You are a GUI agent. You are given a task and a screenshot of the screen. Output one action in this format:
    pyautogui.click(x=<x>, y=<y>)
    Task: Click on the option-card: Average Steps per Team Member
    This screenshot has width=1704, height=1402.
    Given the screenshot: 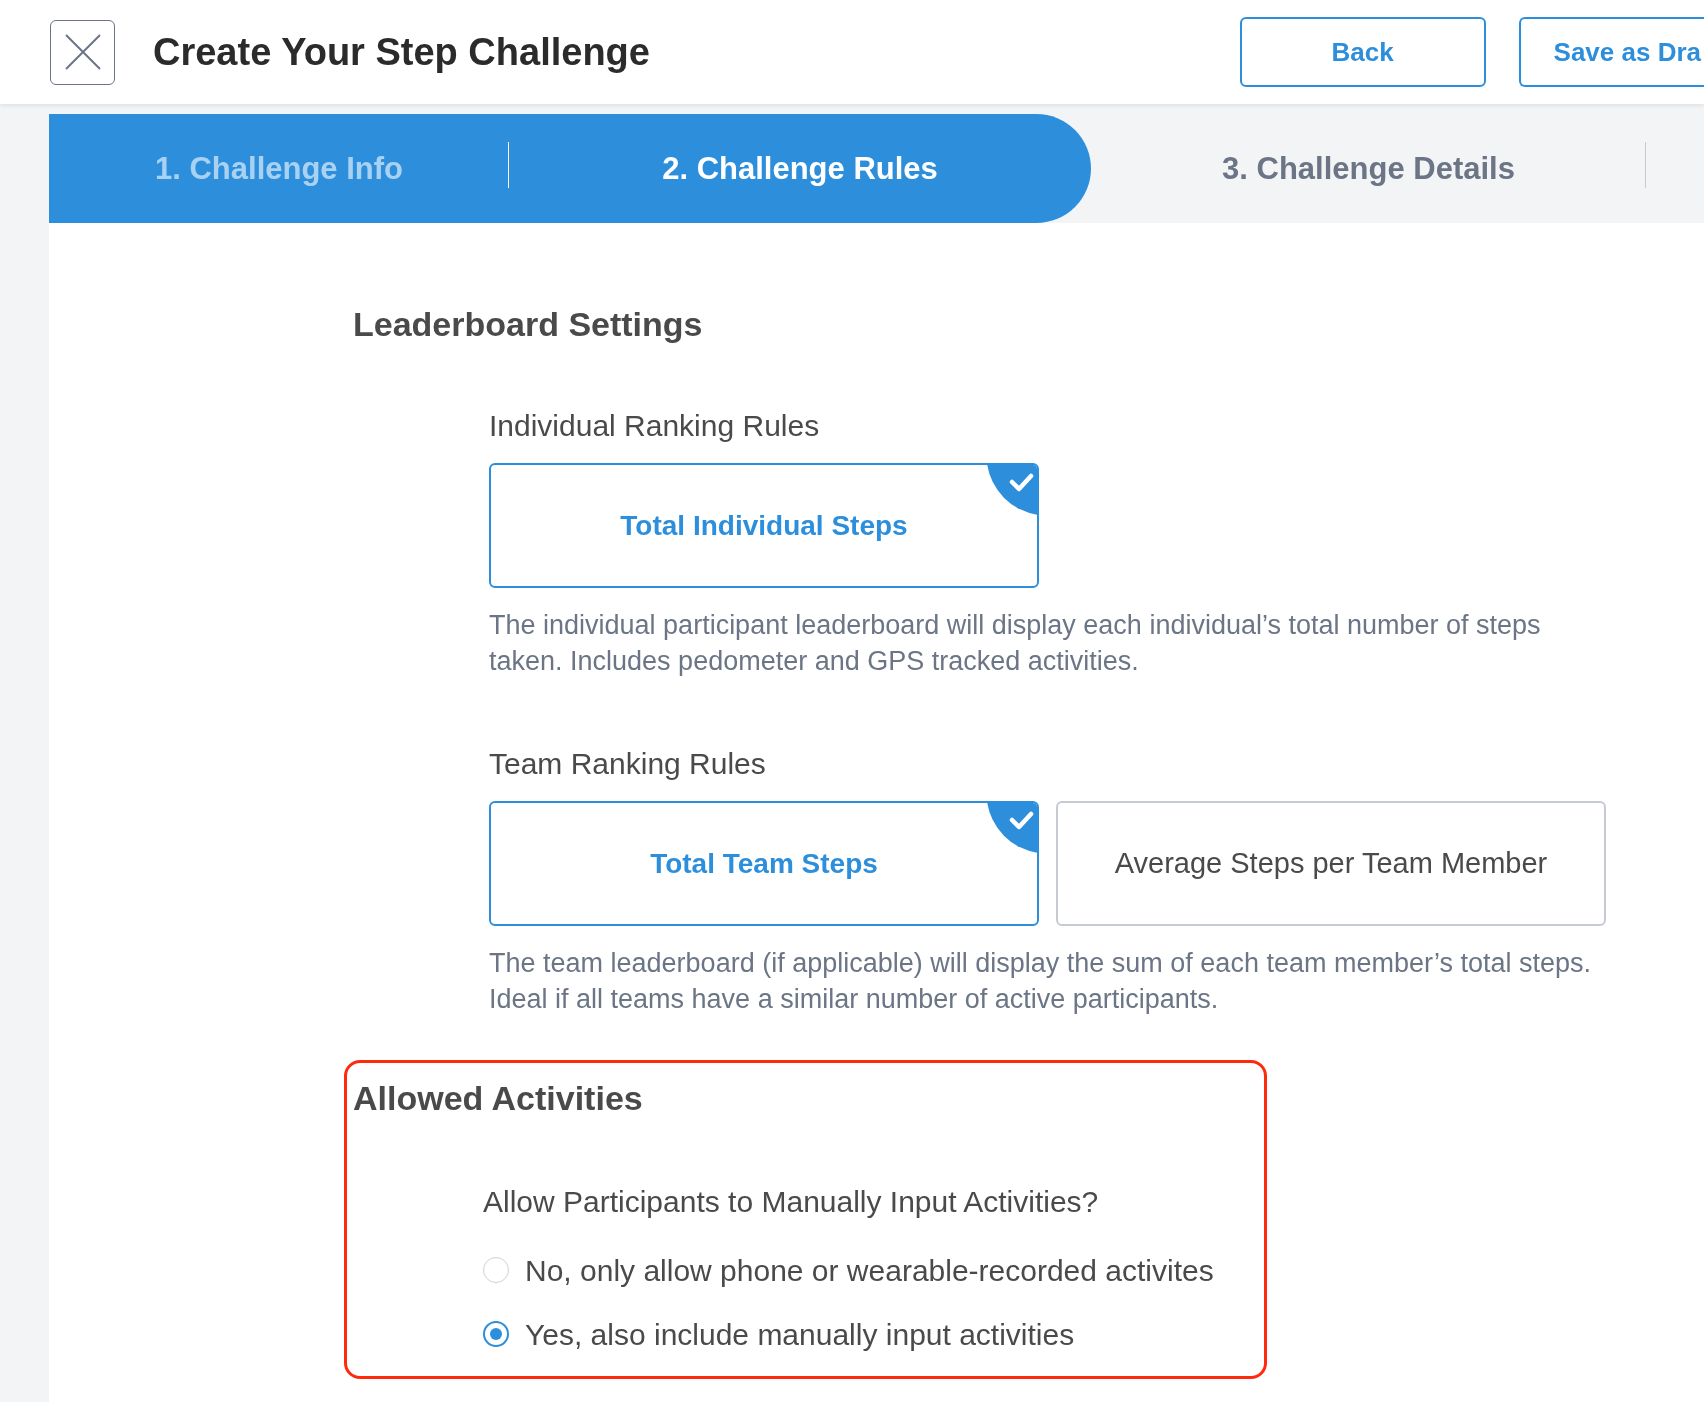 What is the action you would take?
    pyautogui.click(x=1331, y=863)
    